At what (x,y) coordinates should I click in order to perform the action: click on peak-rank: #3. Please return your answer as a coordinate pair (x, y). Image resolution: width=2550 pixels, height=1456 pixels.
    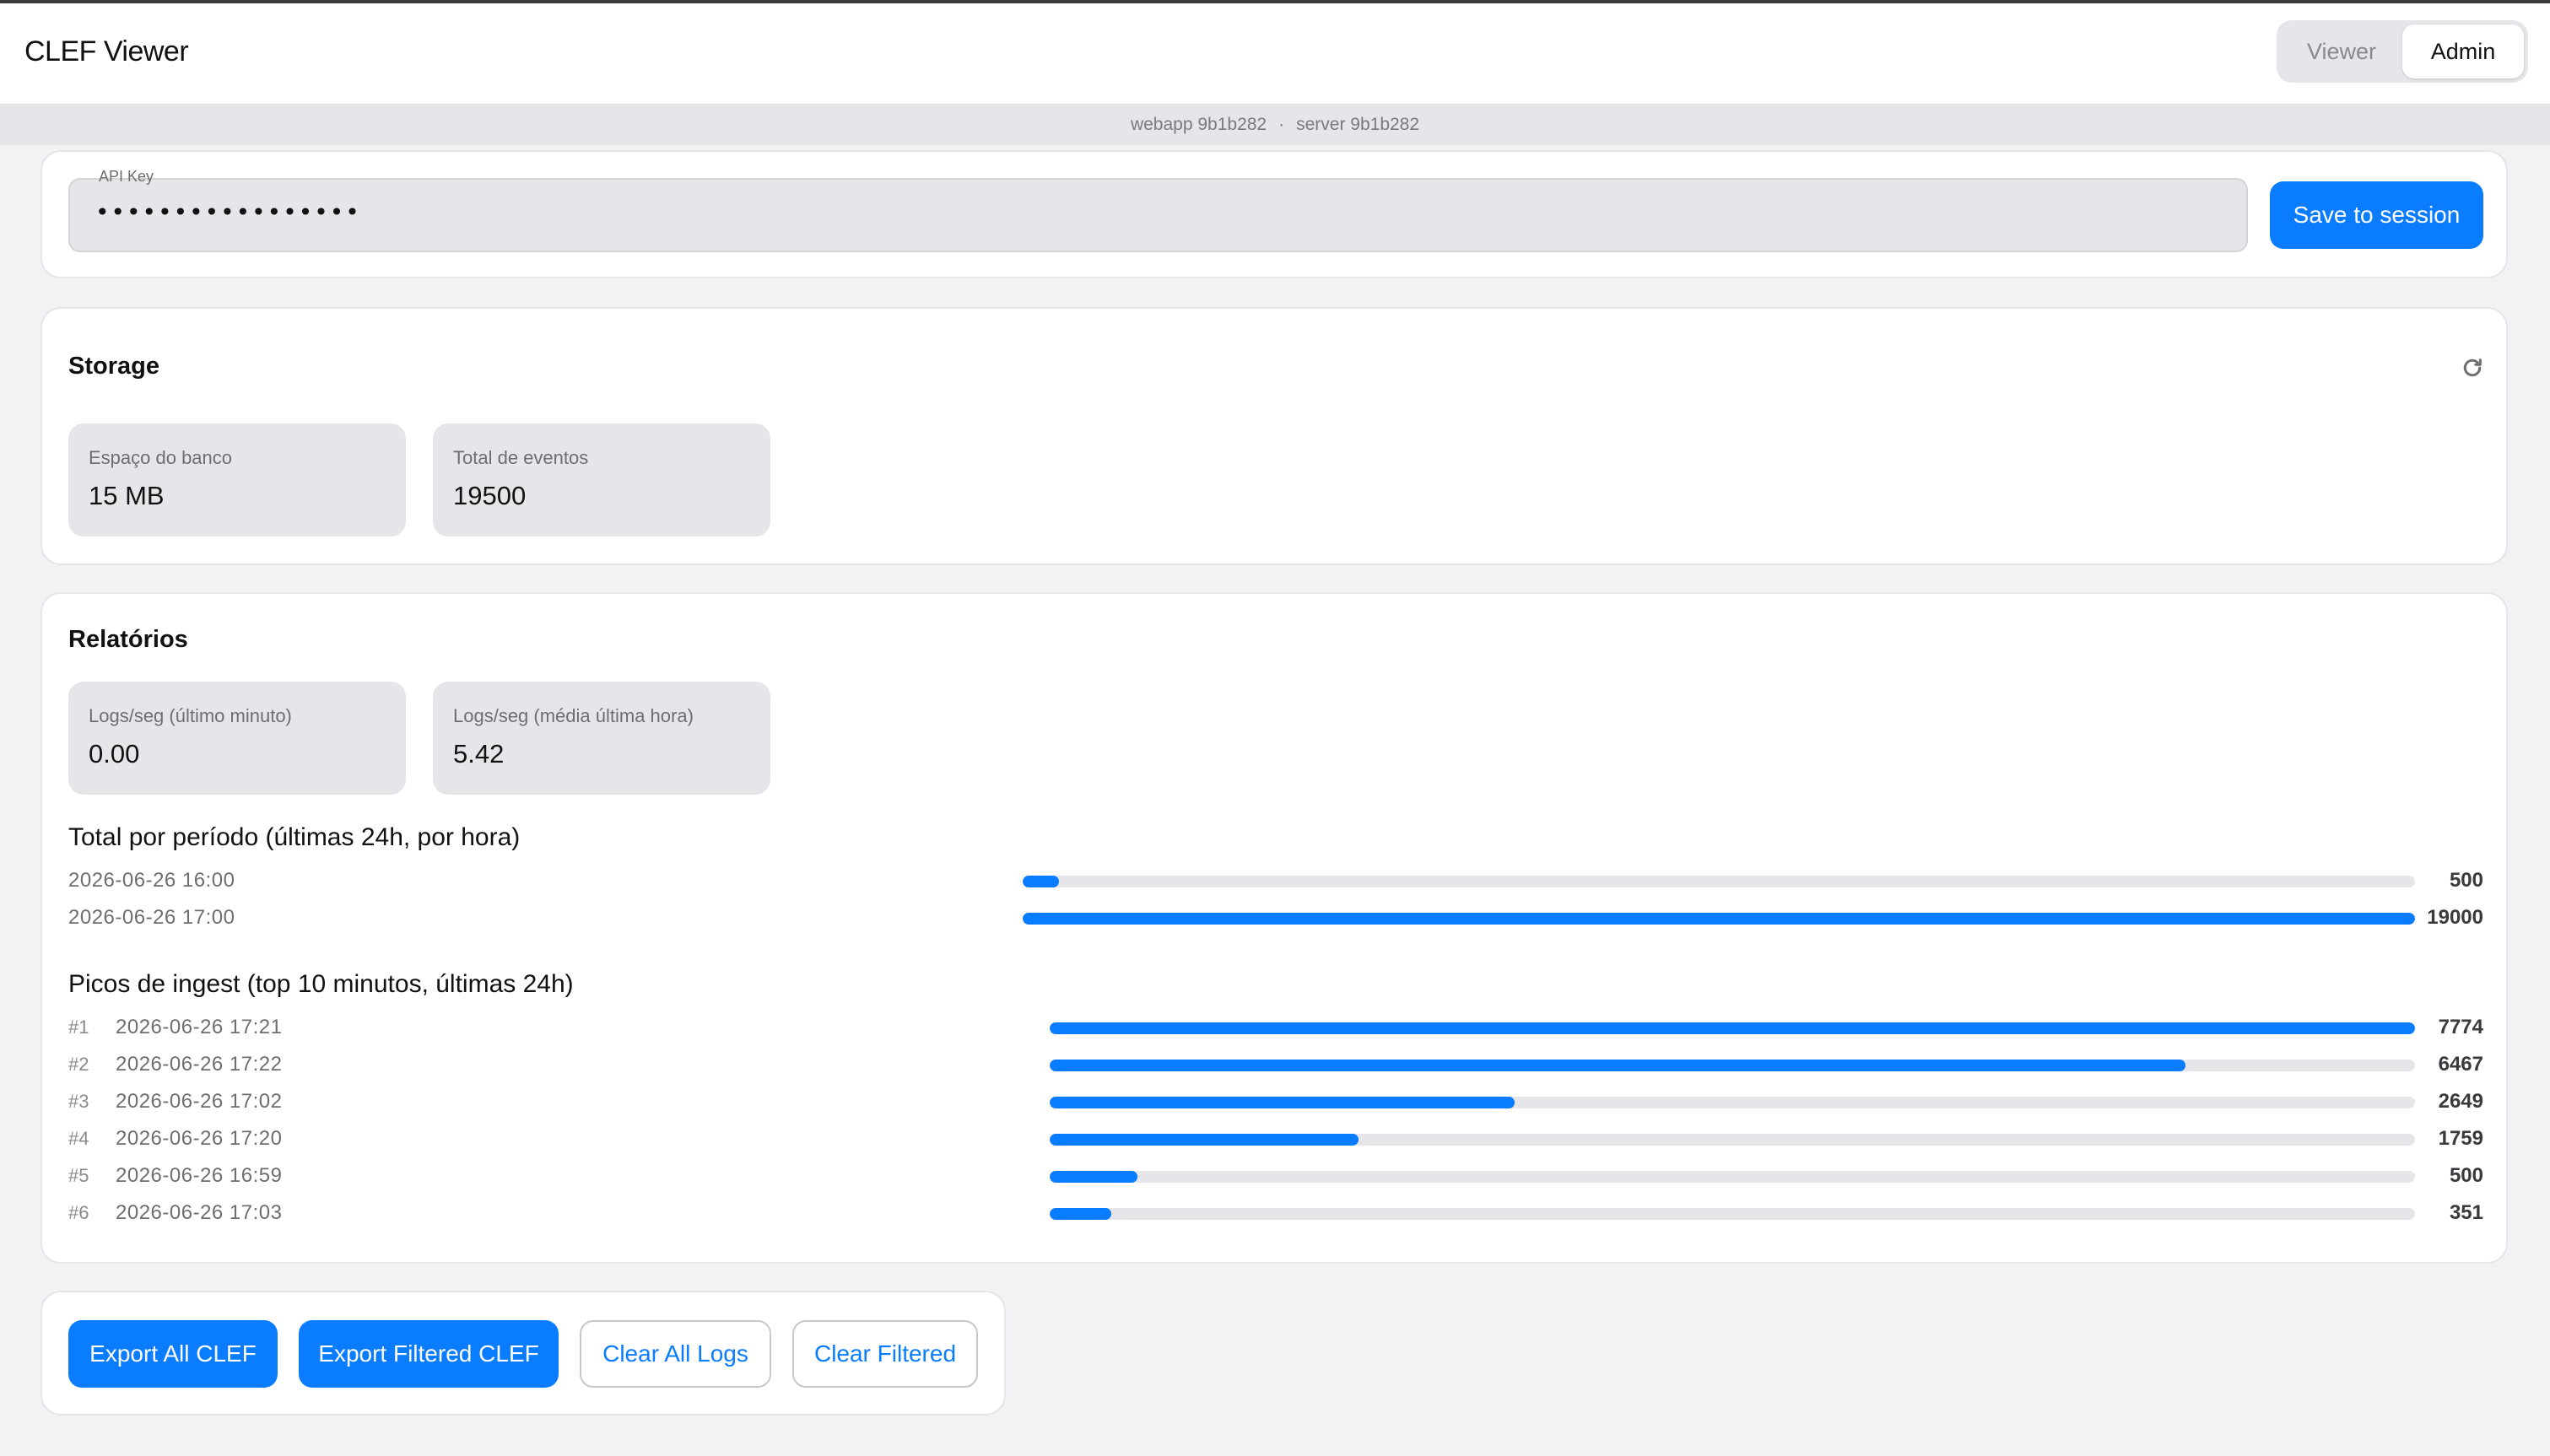
    Looking at the image, I should click on (78, 1101).